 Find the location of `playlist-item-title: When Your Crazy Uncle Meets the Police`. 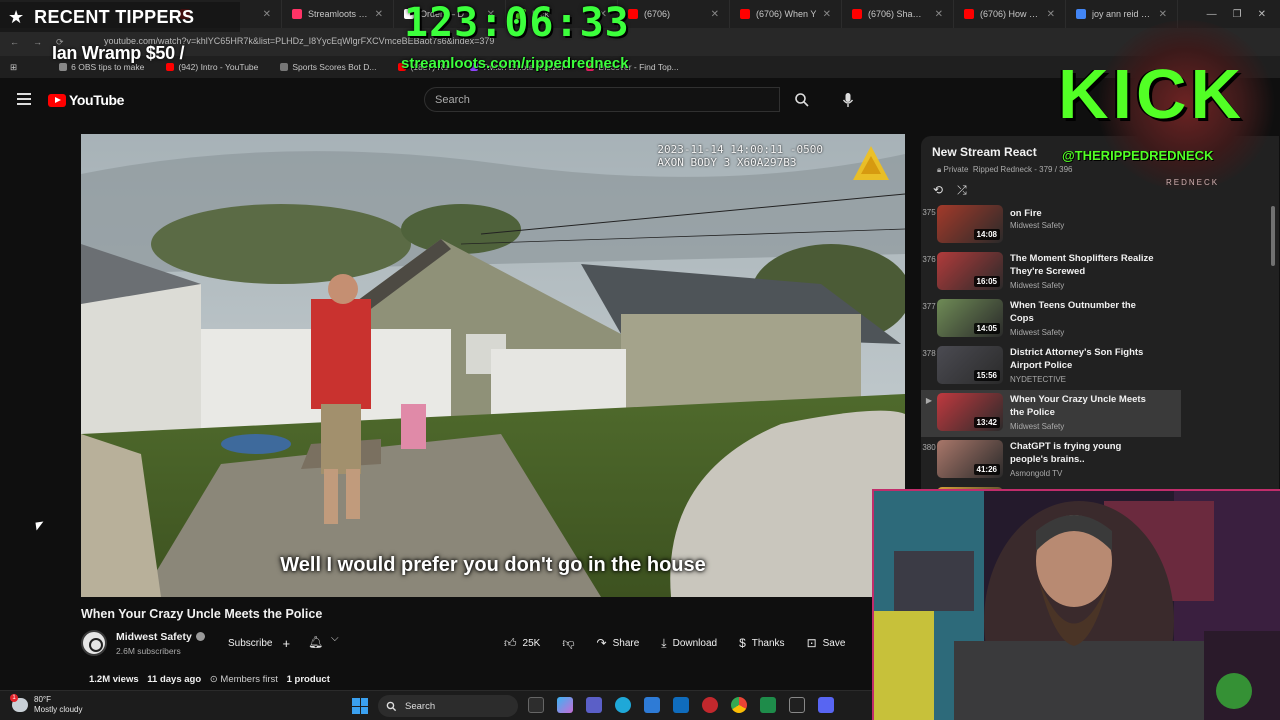

playlist-item-title: When Your Crazy Uncle Meets the Police is located at coordinates (1085, 406).